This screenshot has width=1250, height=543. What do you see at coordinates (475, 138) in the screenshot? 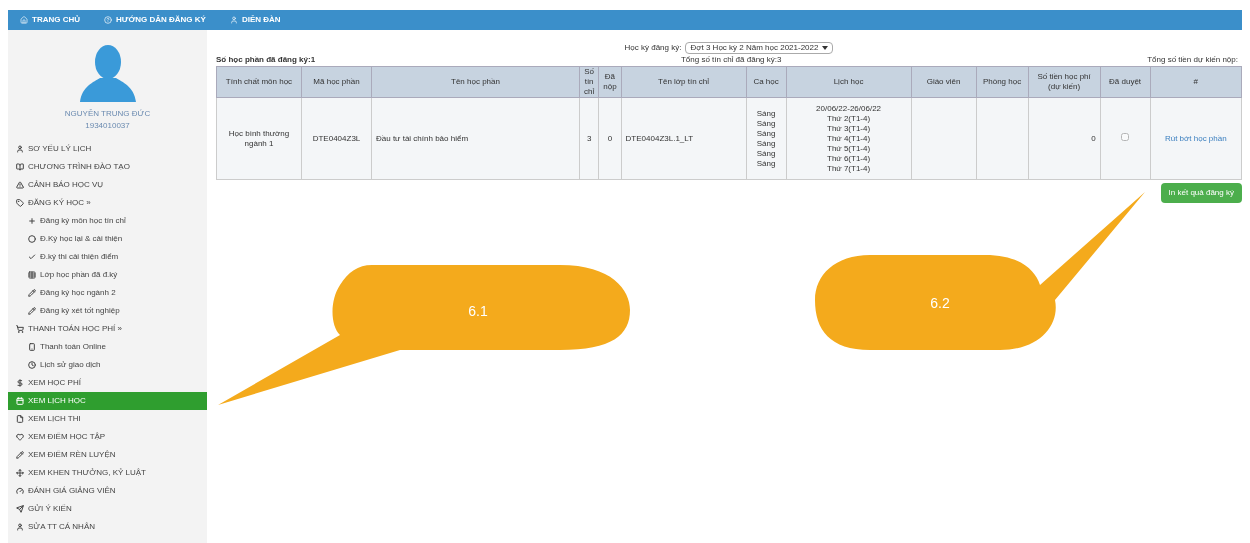
I see `table-cell: Đầu tư tài chính bảo hiểm` at bounding box center [475, 138].